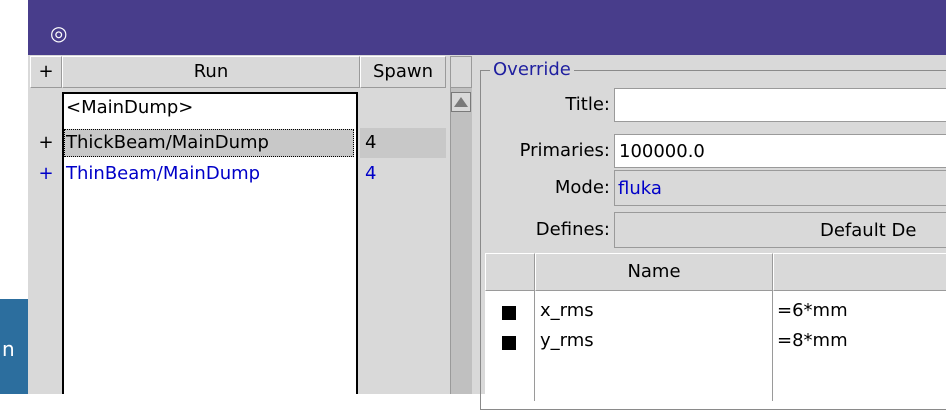 This screenshot has width=946, height=410. What do you see at coordinates (211, 72) in the screenshot?
I see `column-header-run: Run` at bounding box center [211, 72].